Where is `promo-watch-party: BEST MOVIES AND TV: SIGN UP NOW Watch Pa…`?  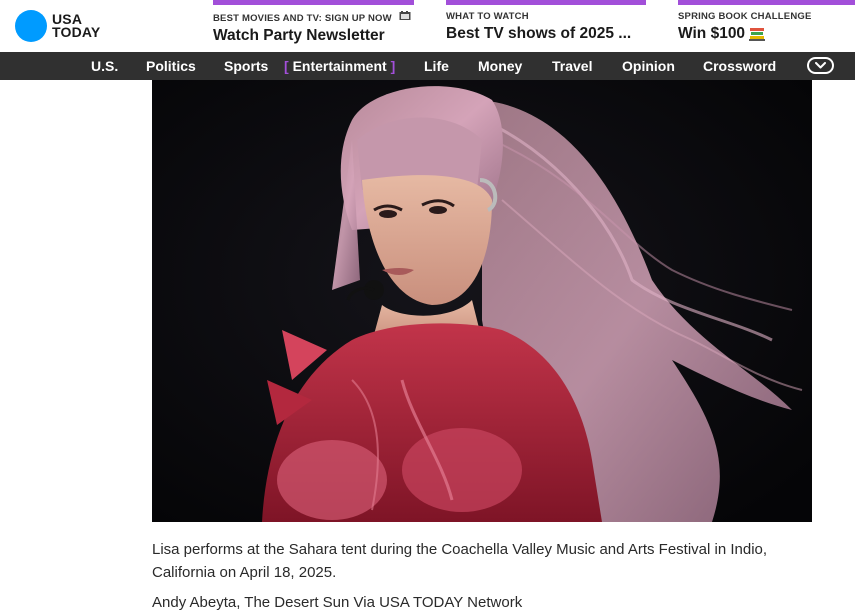
promo-watch-party: BEST MOVIES AND TV: SIGN UP NOW Watch Pa… is located at coordinates (313, 26).